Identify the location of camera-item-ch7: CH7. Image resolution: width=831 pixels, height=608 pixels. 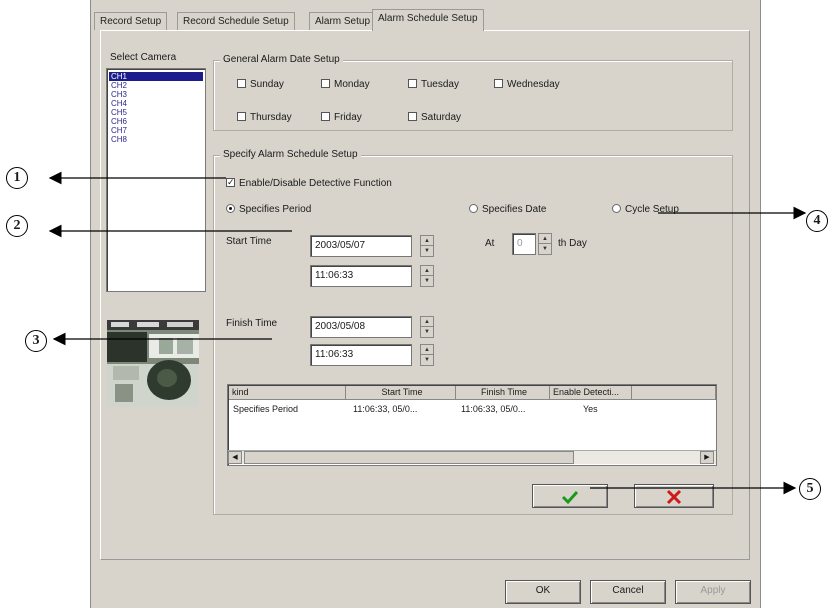
(156, 130).